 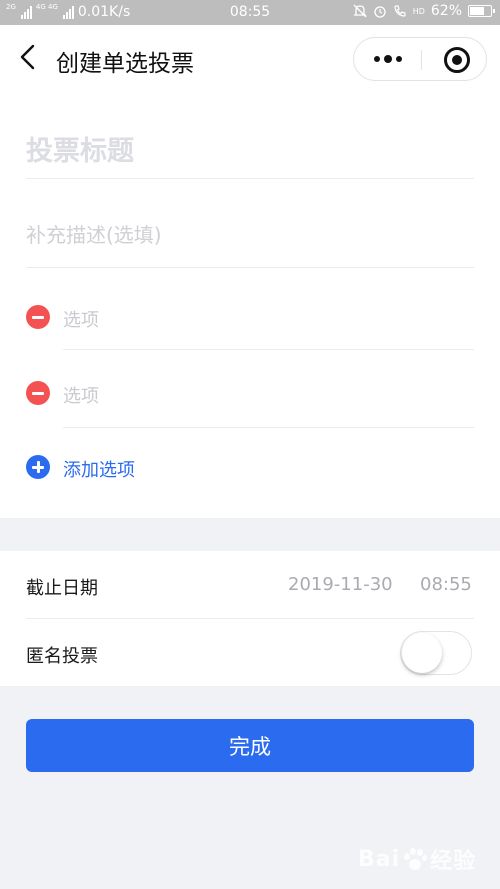 What do you see at coordinates (446, 11) in the screenshot?
I see `battery-percent: 62%` at bounding box center [446, 11].